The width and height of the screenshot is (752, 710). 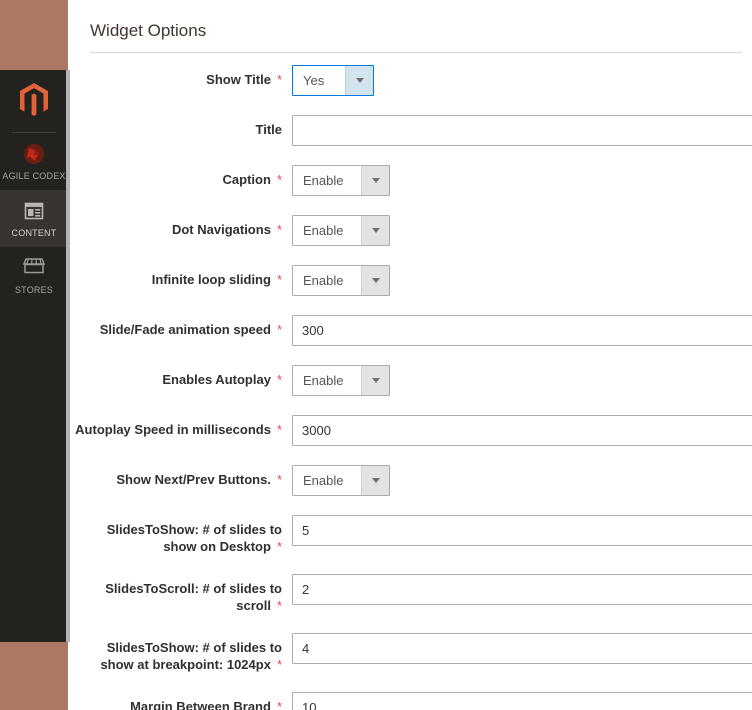 I want to click on field-label-wrap: Autoplay Speed in milliseconds *, so click(x=176, y=426).